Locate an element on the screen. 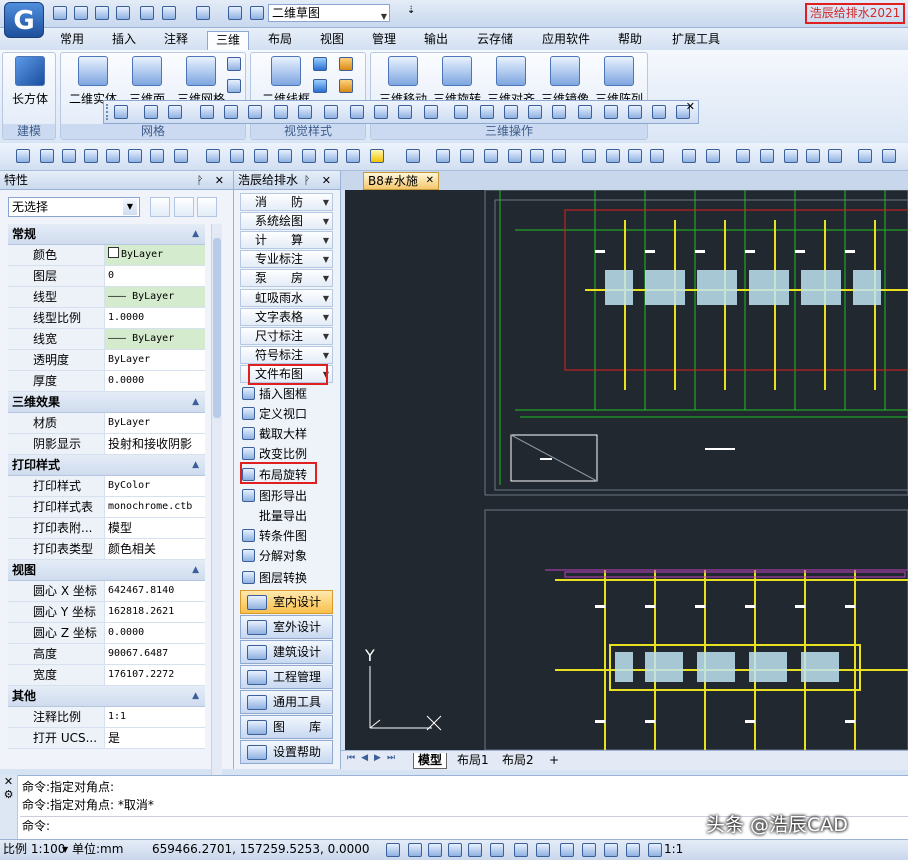 The height and width of the screenshot is (860, 908). tool-1-icon is located at coordinates (23, 156).